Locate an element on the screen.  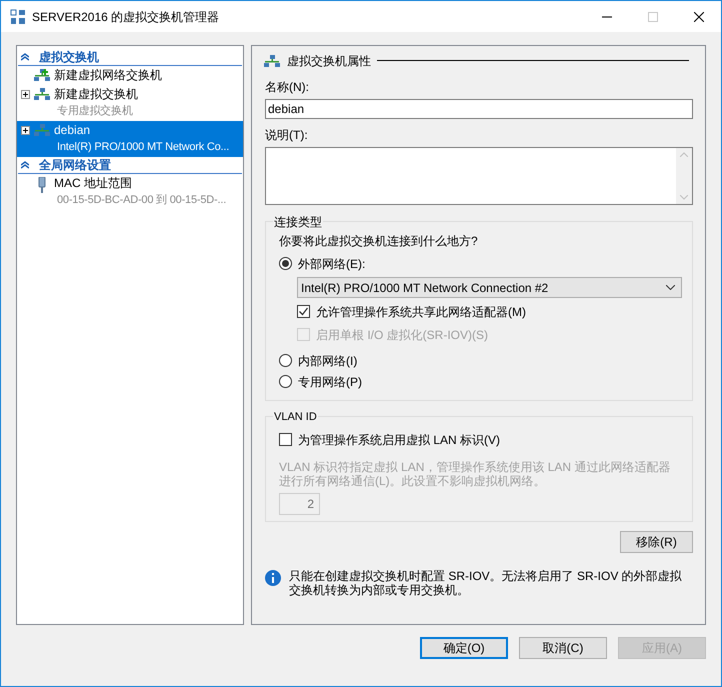
radio-label: 外部网络(E): is located at coordinates (332, 263).